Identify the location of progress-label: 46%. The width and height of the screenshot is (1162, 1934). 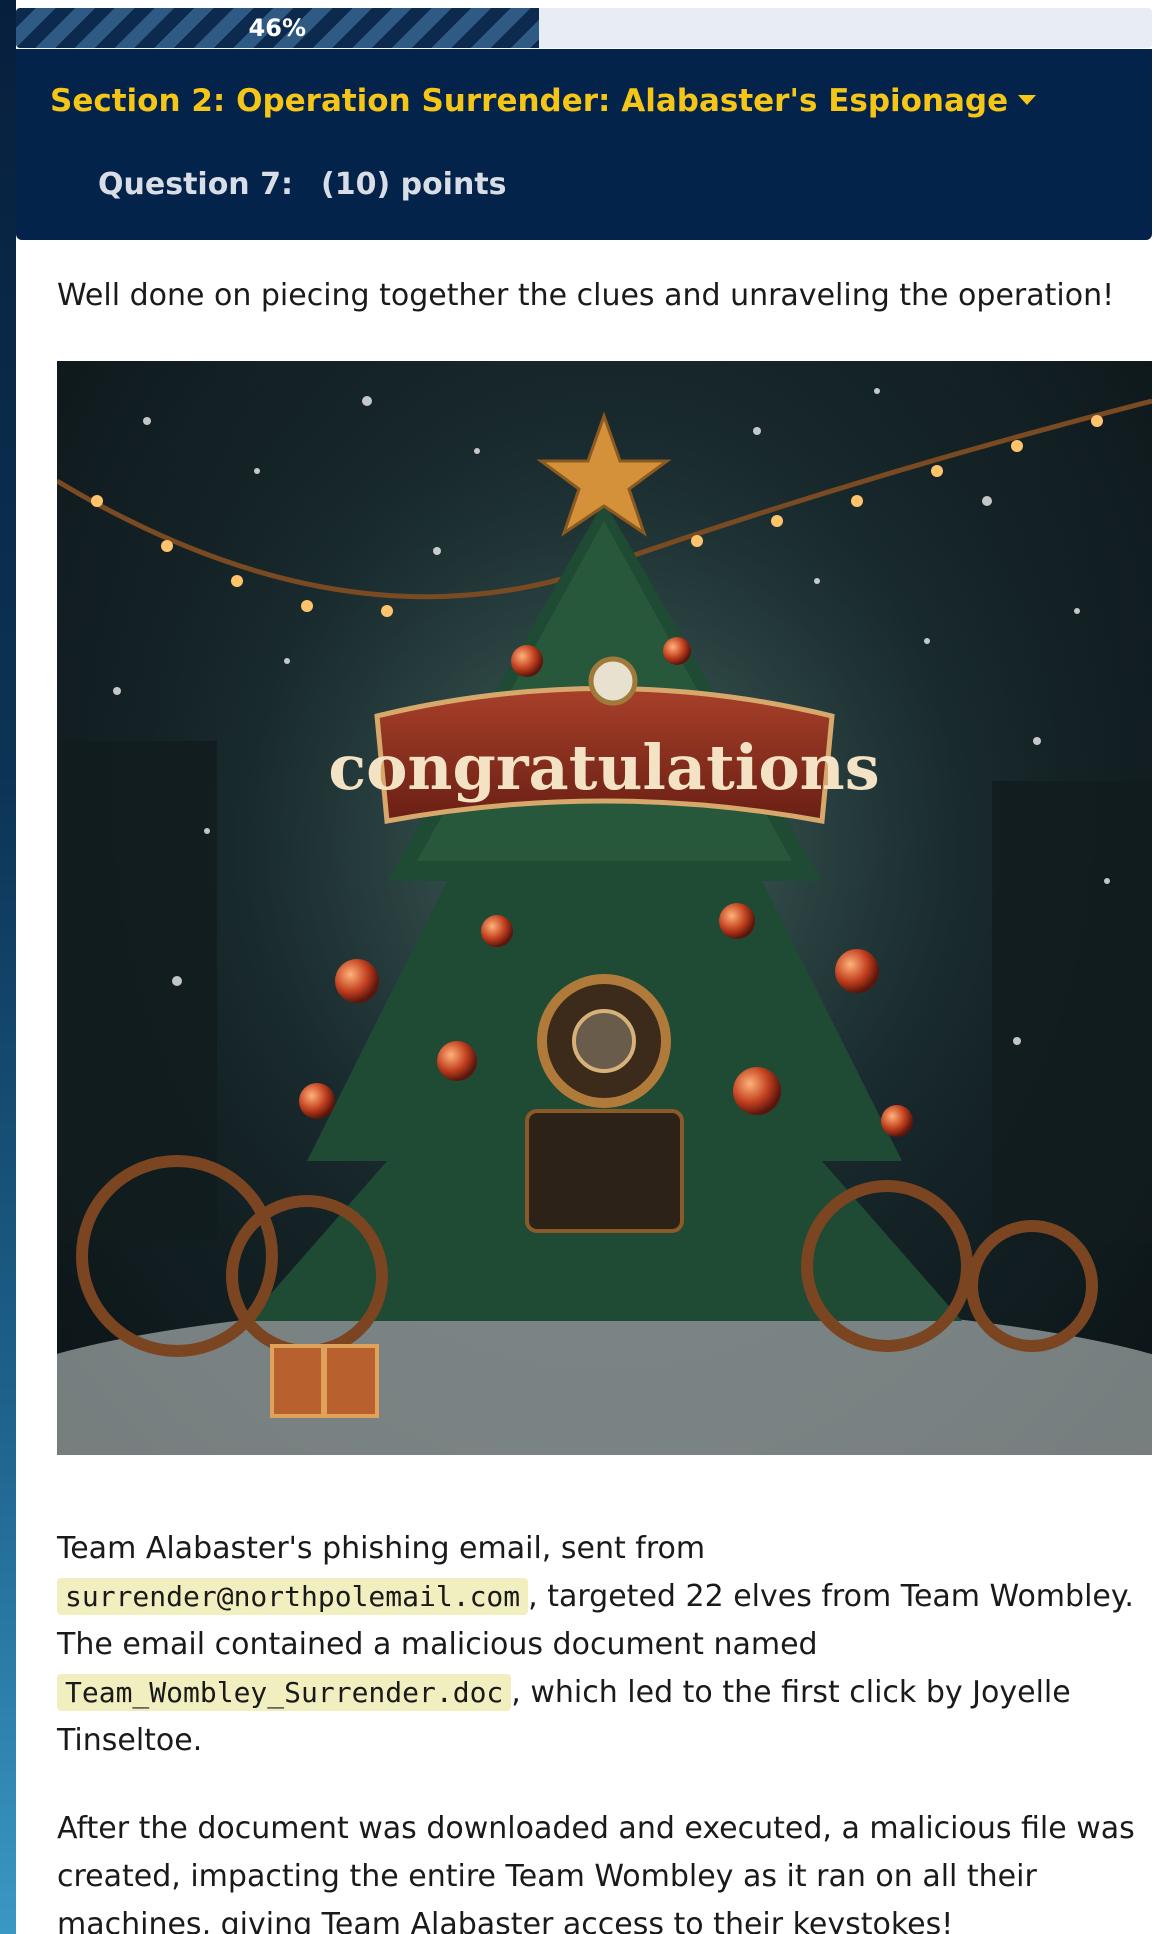
(277, 28).